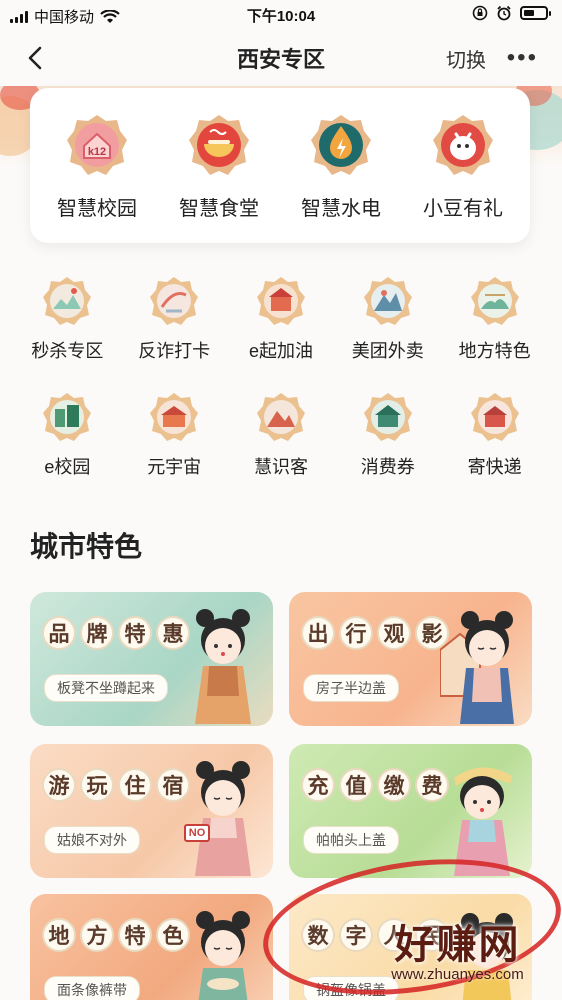  Describe the element at coordinates (92, 988) in the screenshot. I see `card-subtitle: 面条像裤带` at that location.